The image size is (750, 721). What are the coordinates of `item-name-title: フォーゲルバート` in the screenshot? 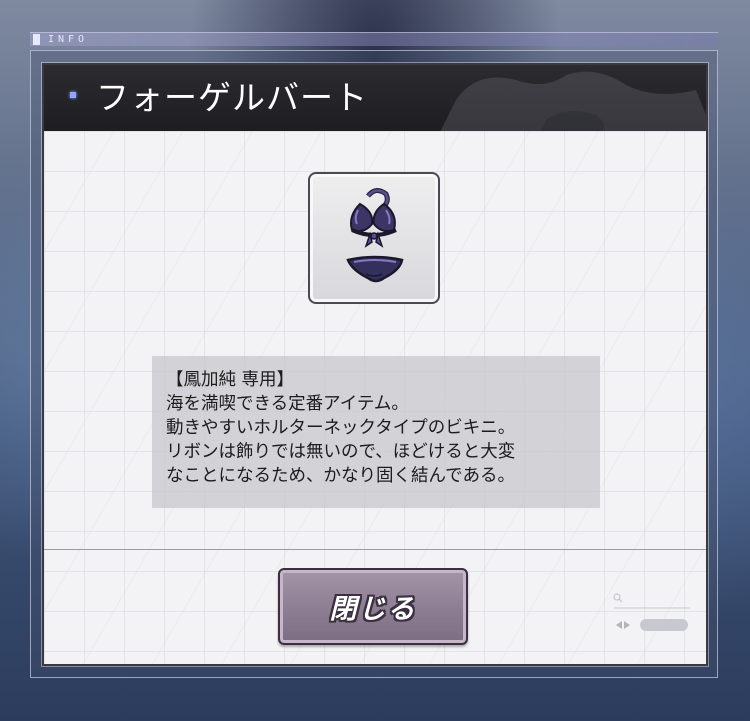 It's located at (232, 97).